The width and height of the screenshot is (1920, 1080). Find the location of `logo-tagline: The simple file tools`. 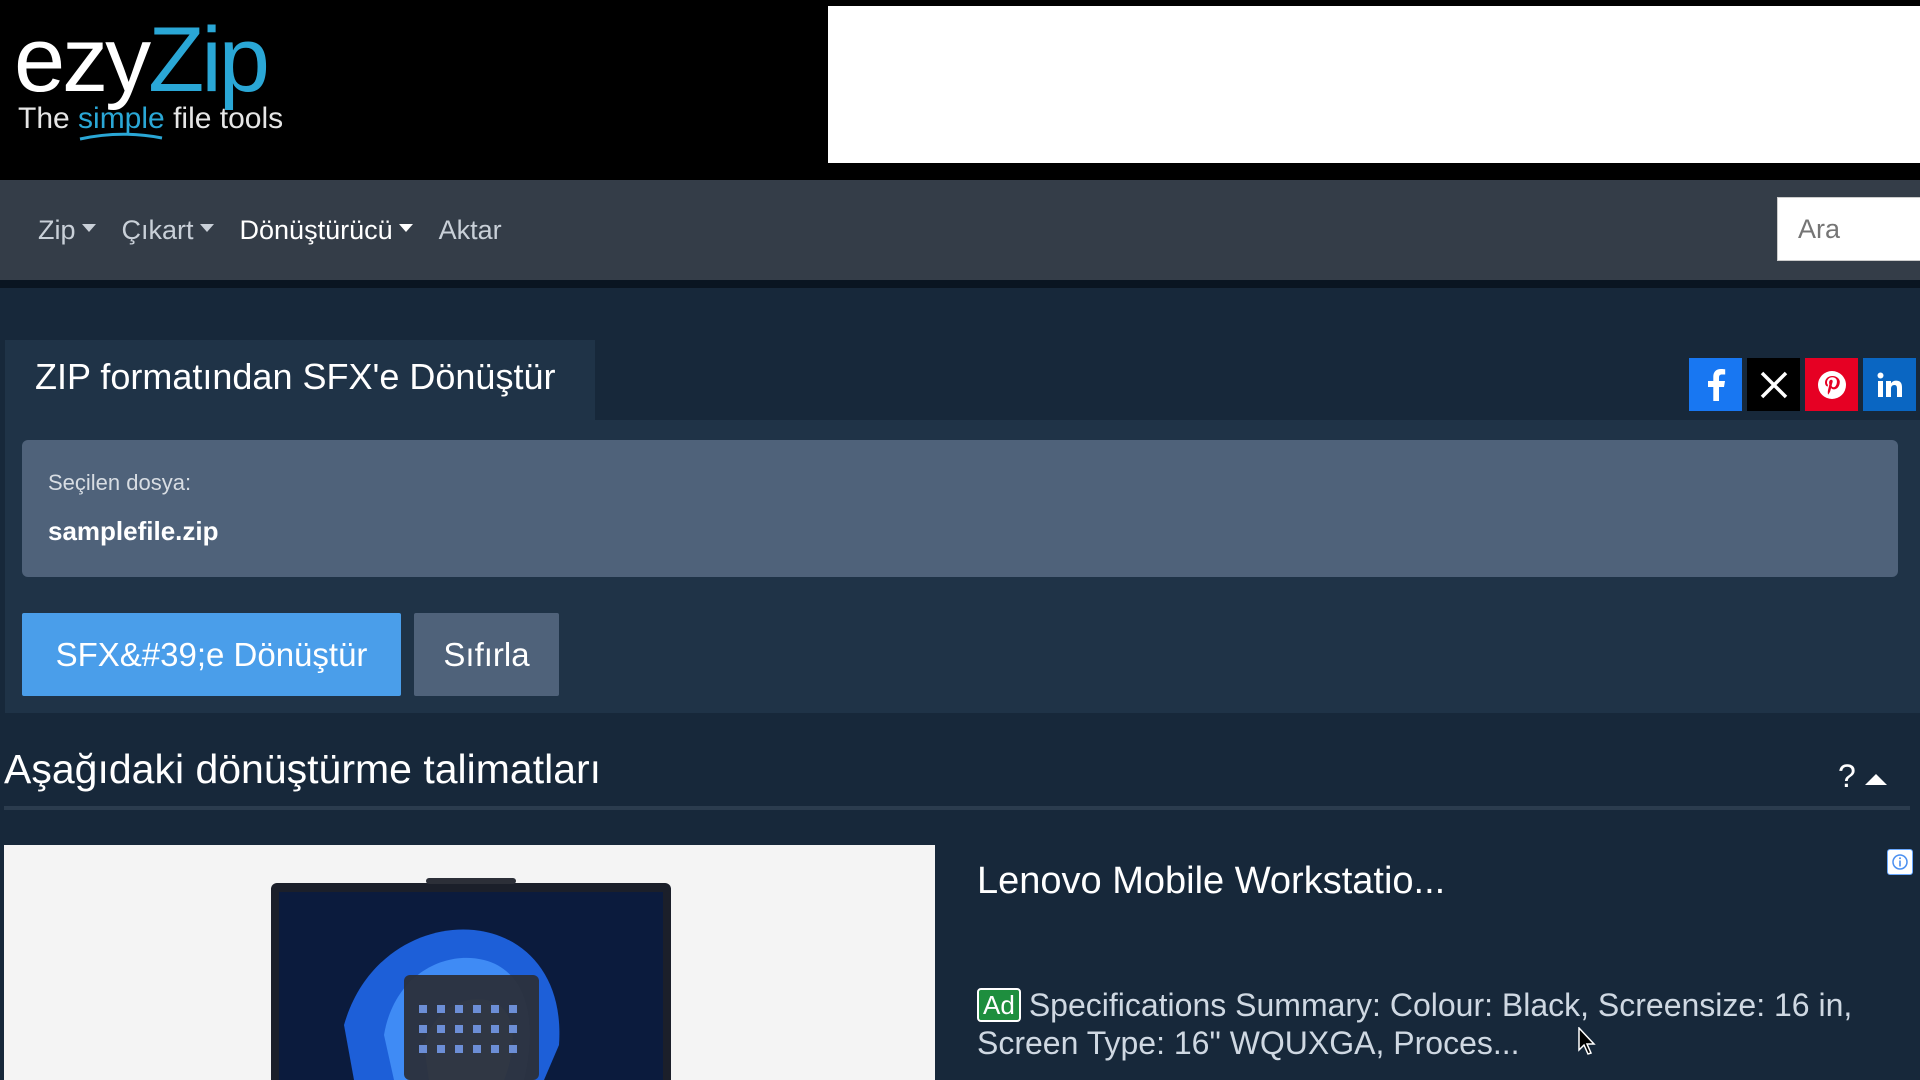

logo-tagline: The simple file tools is located at coordinates (150, 121).